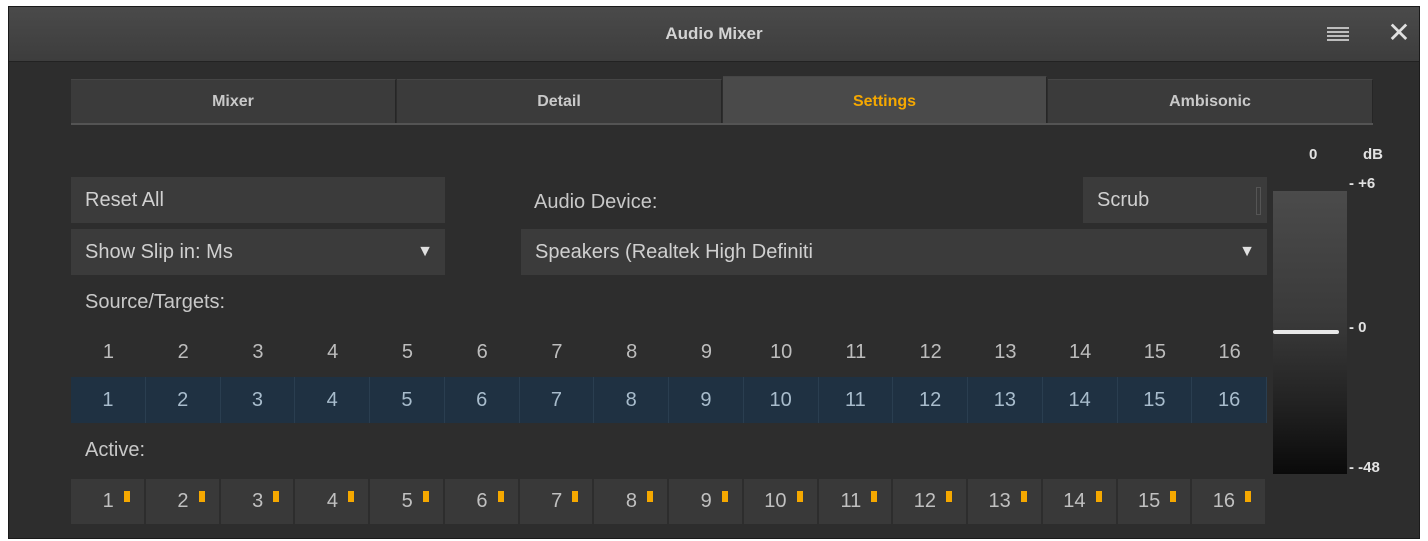  I want to click on active-channel-number: 7, so click(557, 501).